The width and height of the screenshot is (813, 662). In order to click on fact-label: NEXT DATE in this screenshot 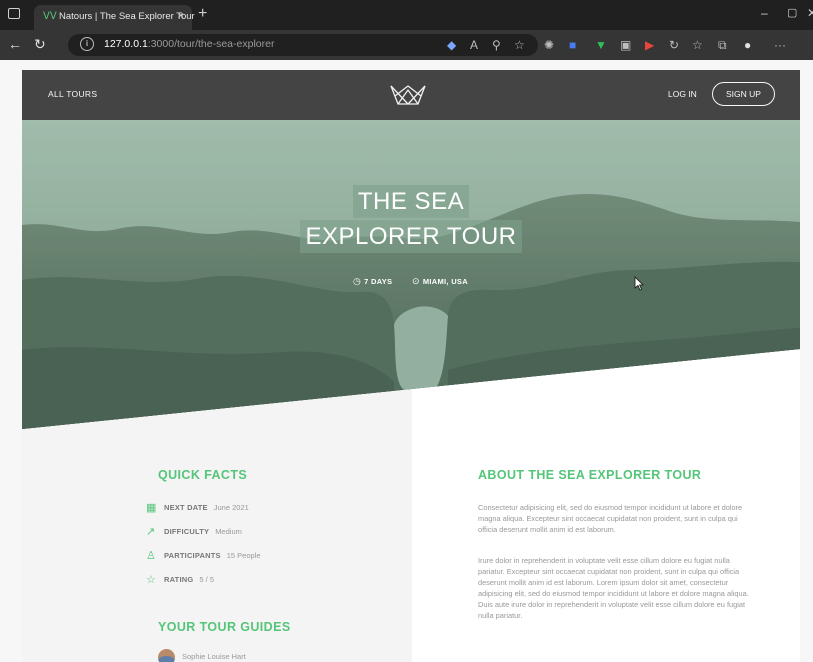, I will do `click(186, 507)`.